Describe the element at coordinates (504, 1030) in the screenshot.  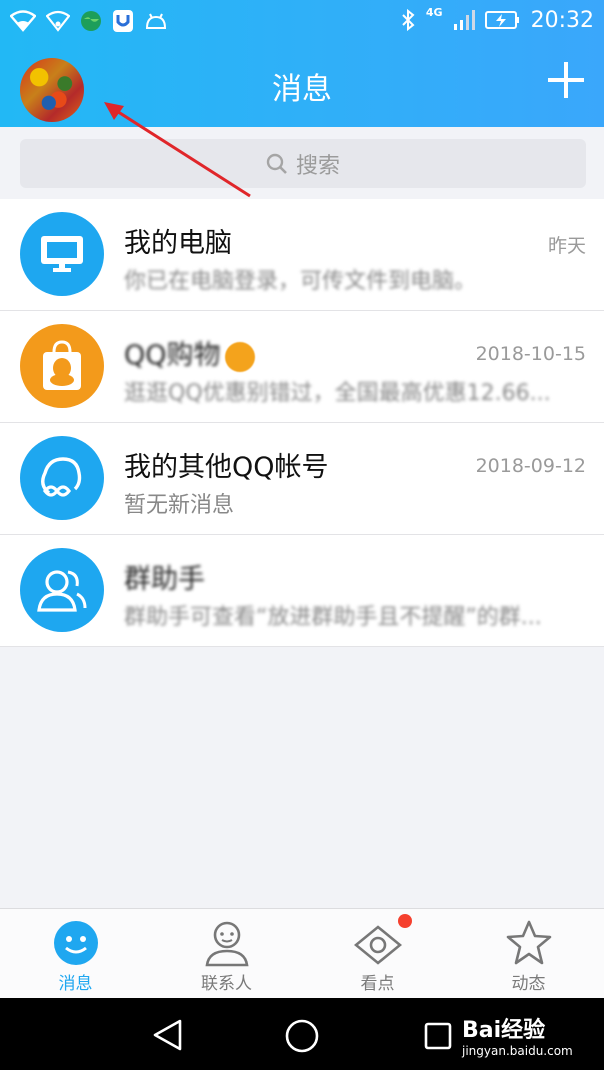
I see `watermark-logo-text: Bai经验` at that location.